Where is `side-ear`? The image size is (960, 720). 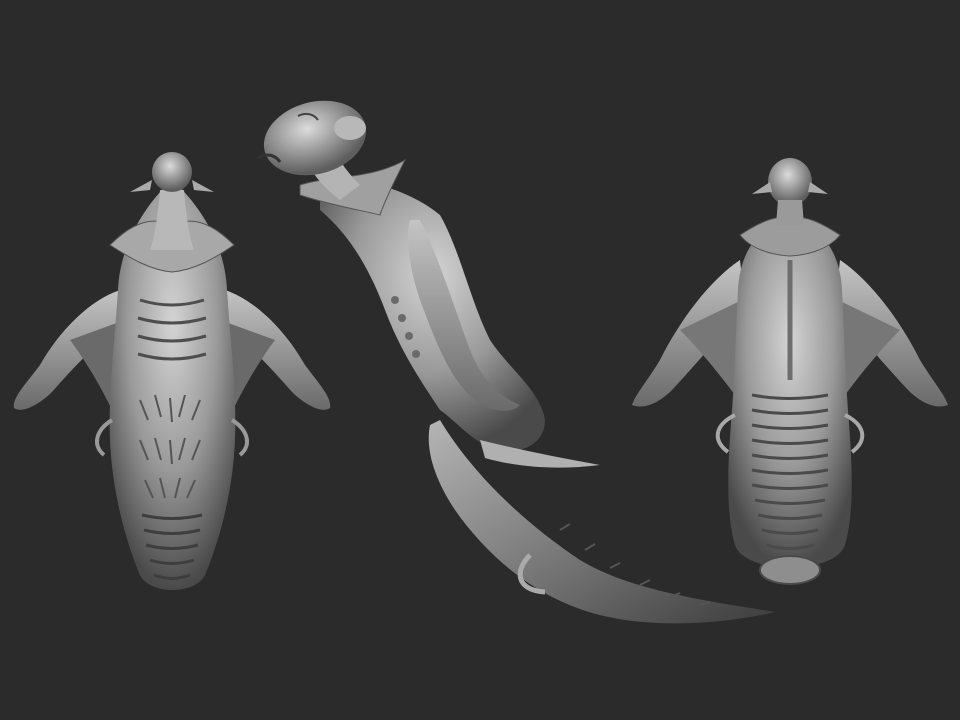 side-ear is located at coordinates (350, 128).